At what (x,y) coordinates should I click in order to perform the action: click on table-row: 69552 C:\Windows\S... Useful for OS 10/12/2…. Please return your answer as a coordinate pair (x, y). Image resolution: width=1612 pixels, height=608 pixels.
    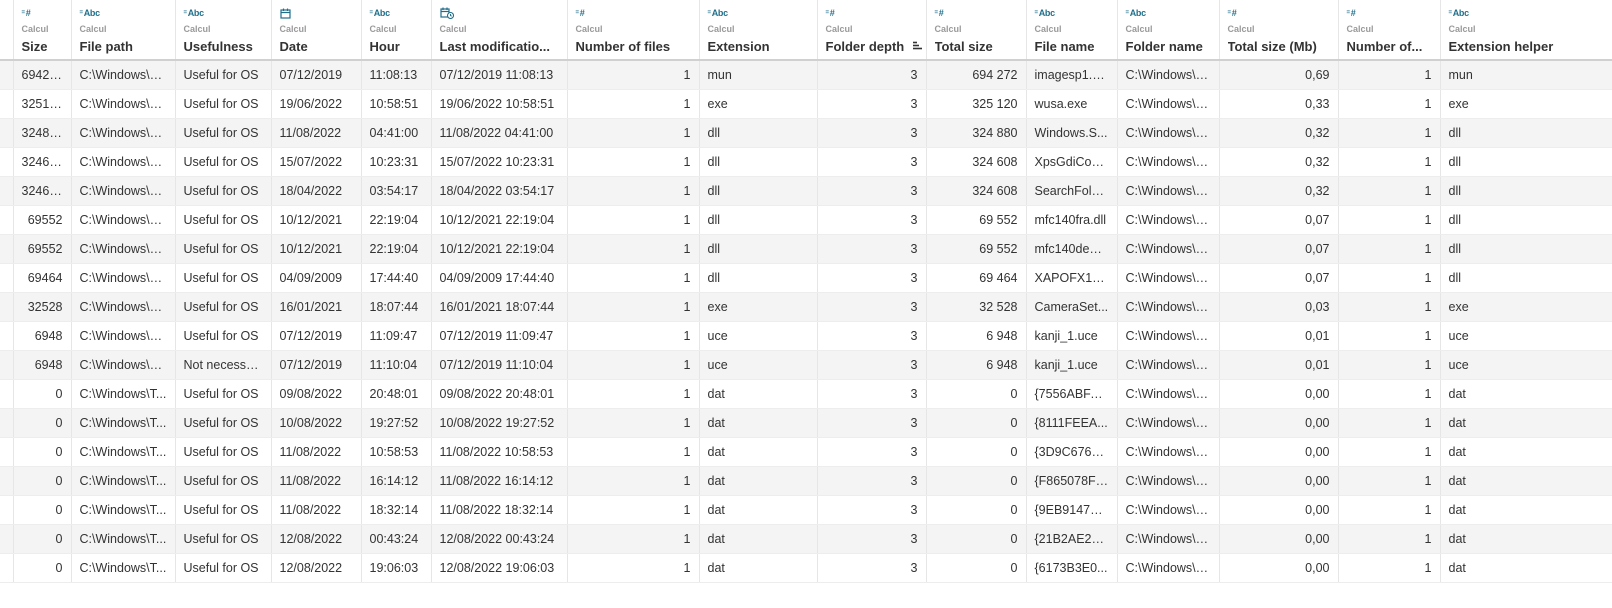
    Looking at the image, I should click on (806, 220).